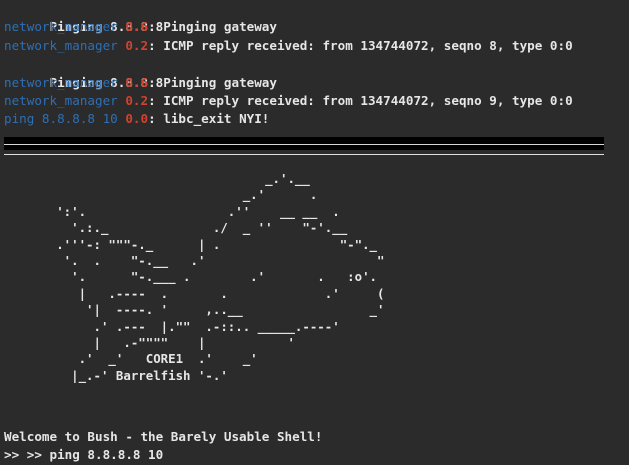 Image resolution: width=629 pixels, height=465 pixels. Describe the element at coordinates (316, 455) in the screenshot. I see `command-prompt: >> >> ping 8.8.8.8 10` at that location.